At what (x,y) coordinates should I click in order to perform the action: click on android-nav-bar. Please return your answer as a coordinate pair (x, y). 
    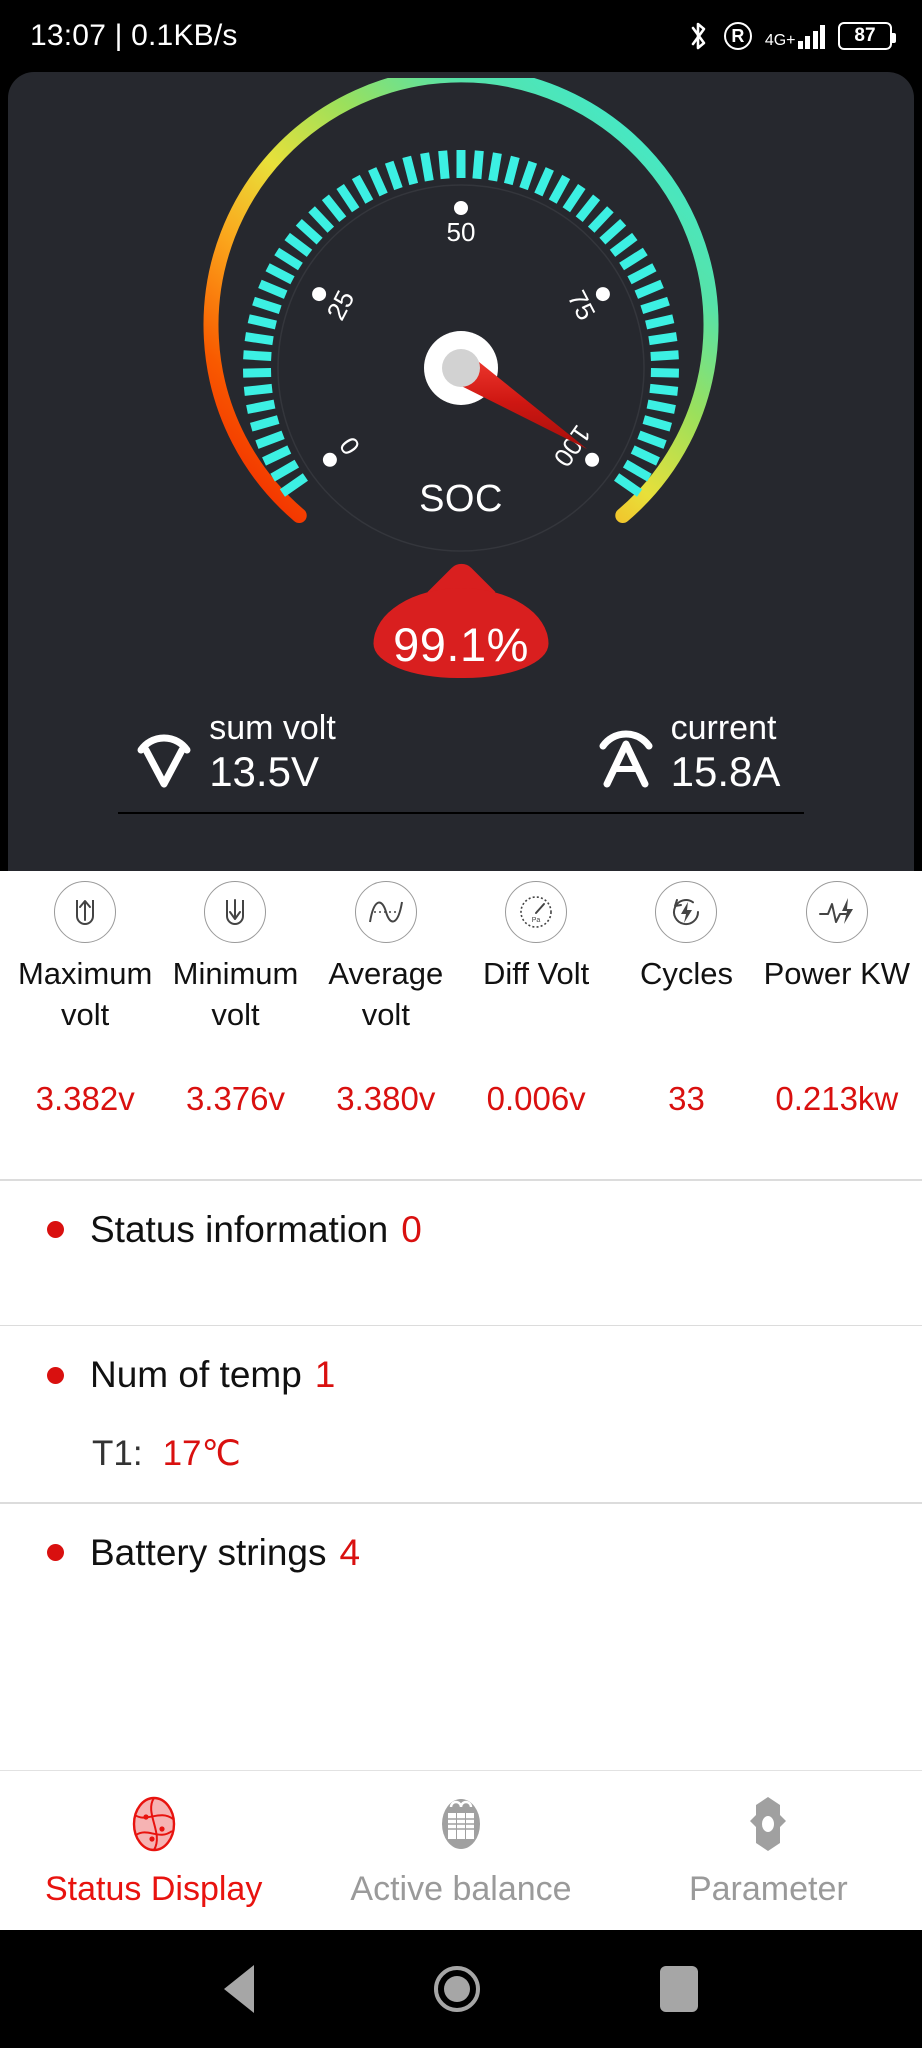
    Looking at the image, I should click on (461, 1989).